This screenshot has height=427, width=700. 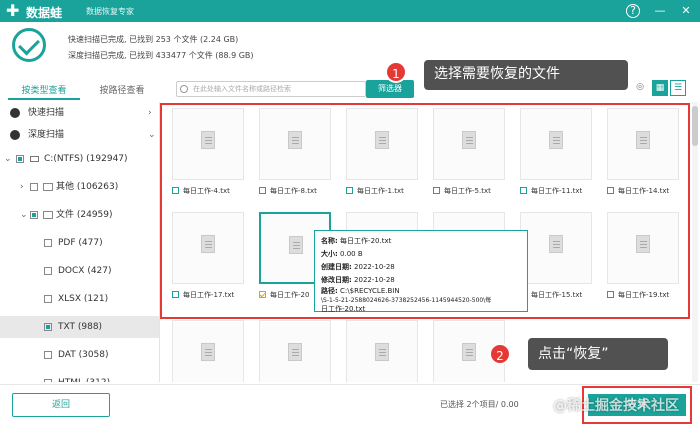 What do you see at coordinates (61, 405) in the screenshot?
I see `back-button: 返回` at bounding box center [61, 405].